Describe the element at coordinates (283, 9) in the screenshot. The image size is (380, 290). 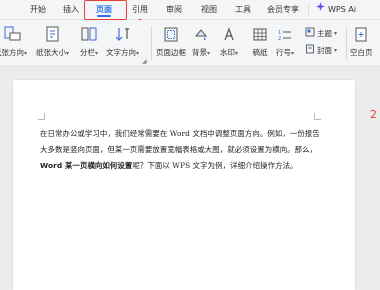
I see `tab-member: 会员专享` at that location.